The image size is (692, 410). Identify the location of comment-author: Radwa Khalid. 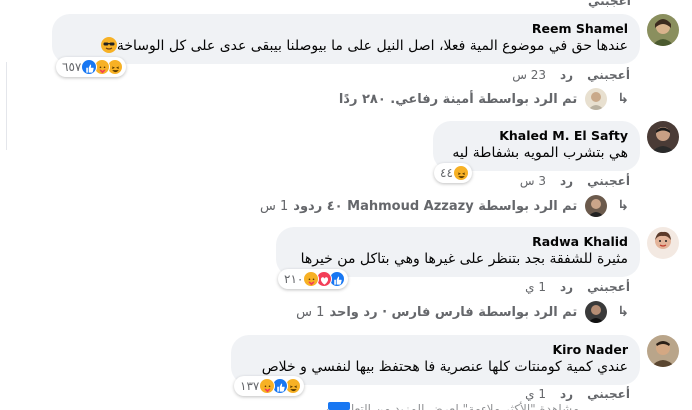
(458, 242).